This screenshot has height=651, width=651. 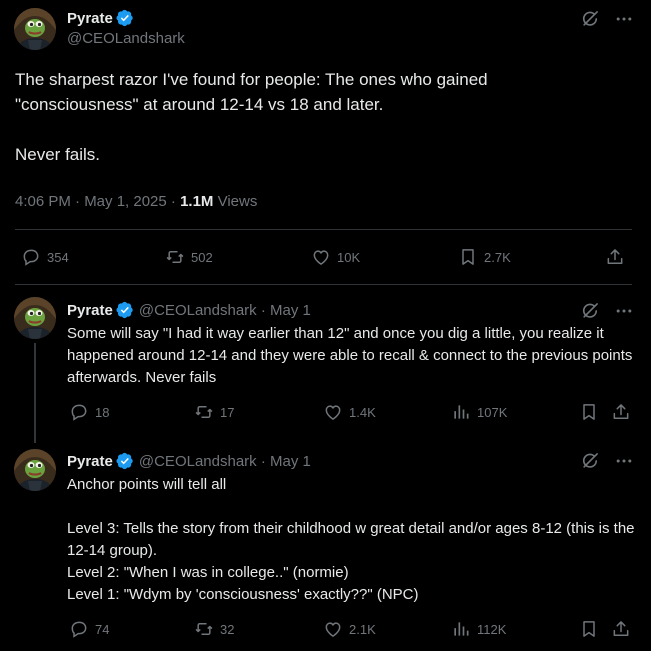 What do you see at coordinates (126, 28) in the screenshot?
I see `author-block: Pyrate @CEOLandshark` at bounding box center [126, 28].